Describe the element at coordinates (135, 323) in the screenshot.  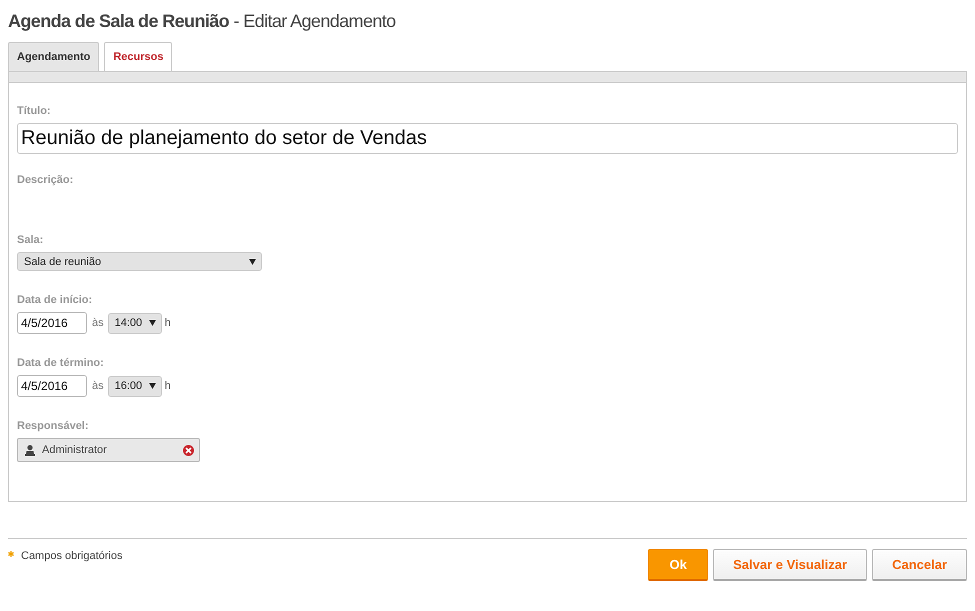
I see `time-select: 14:00` at that location.